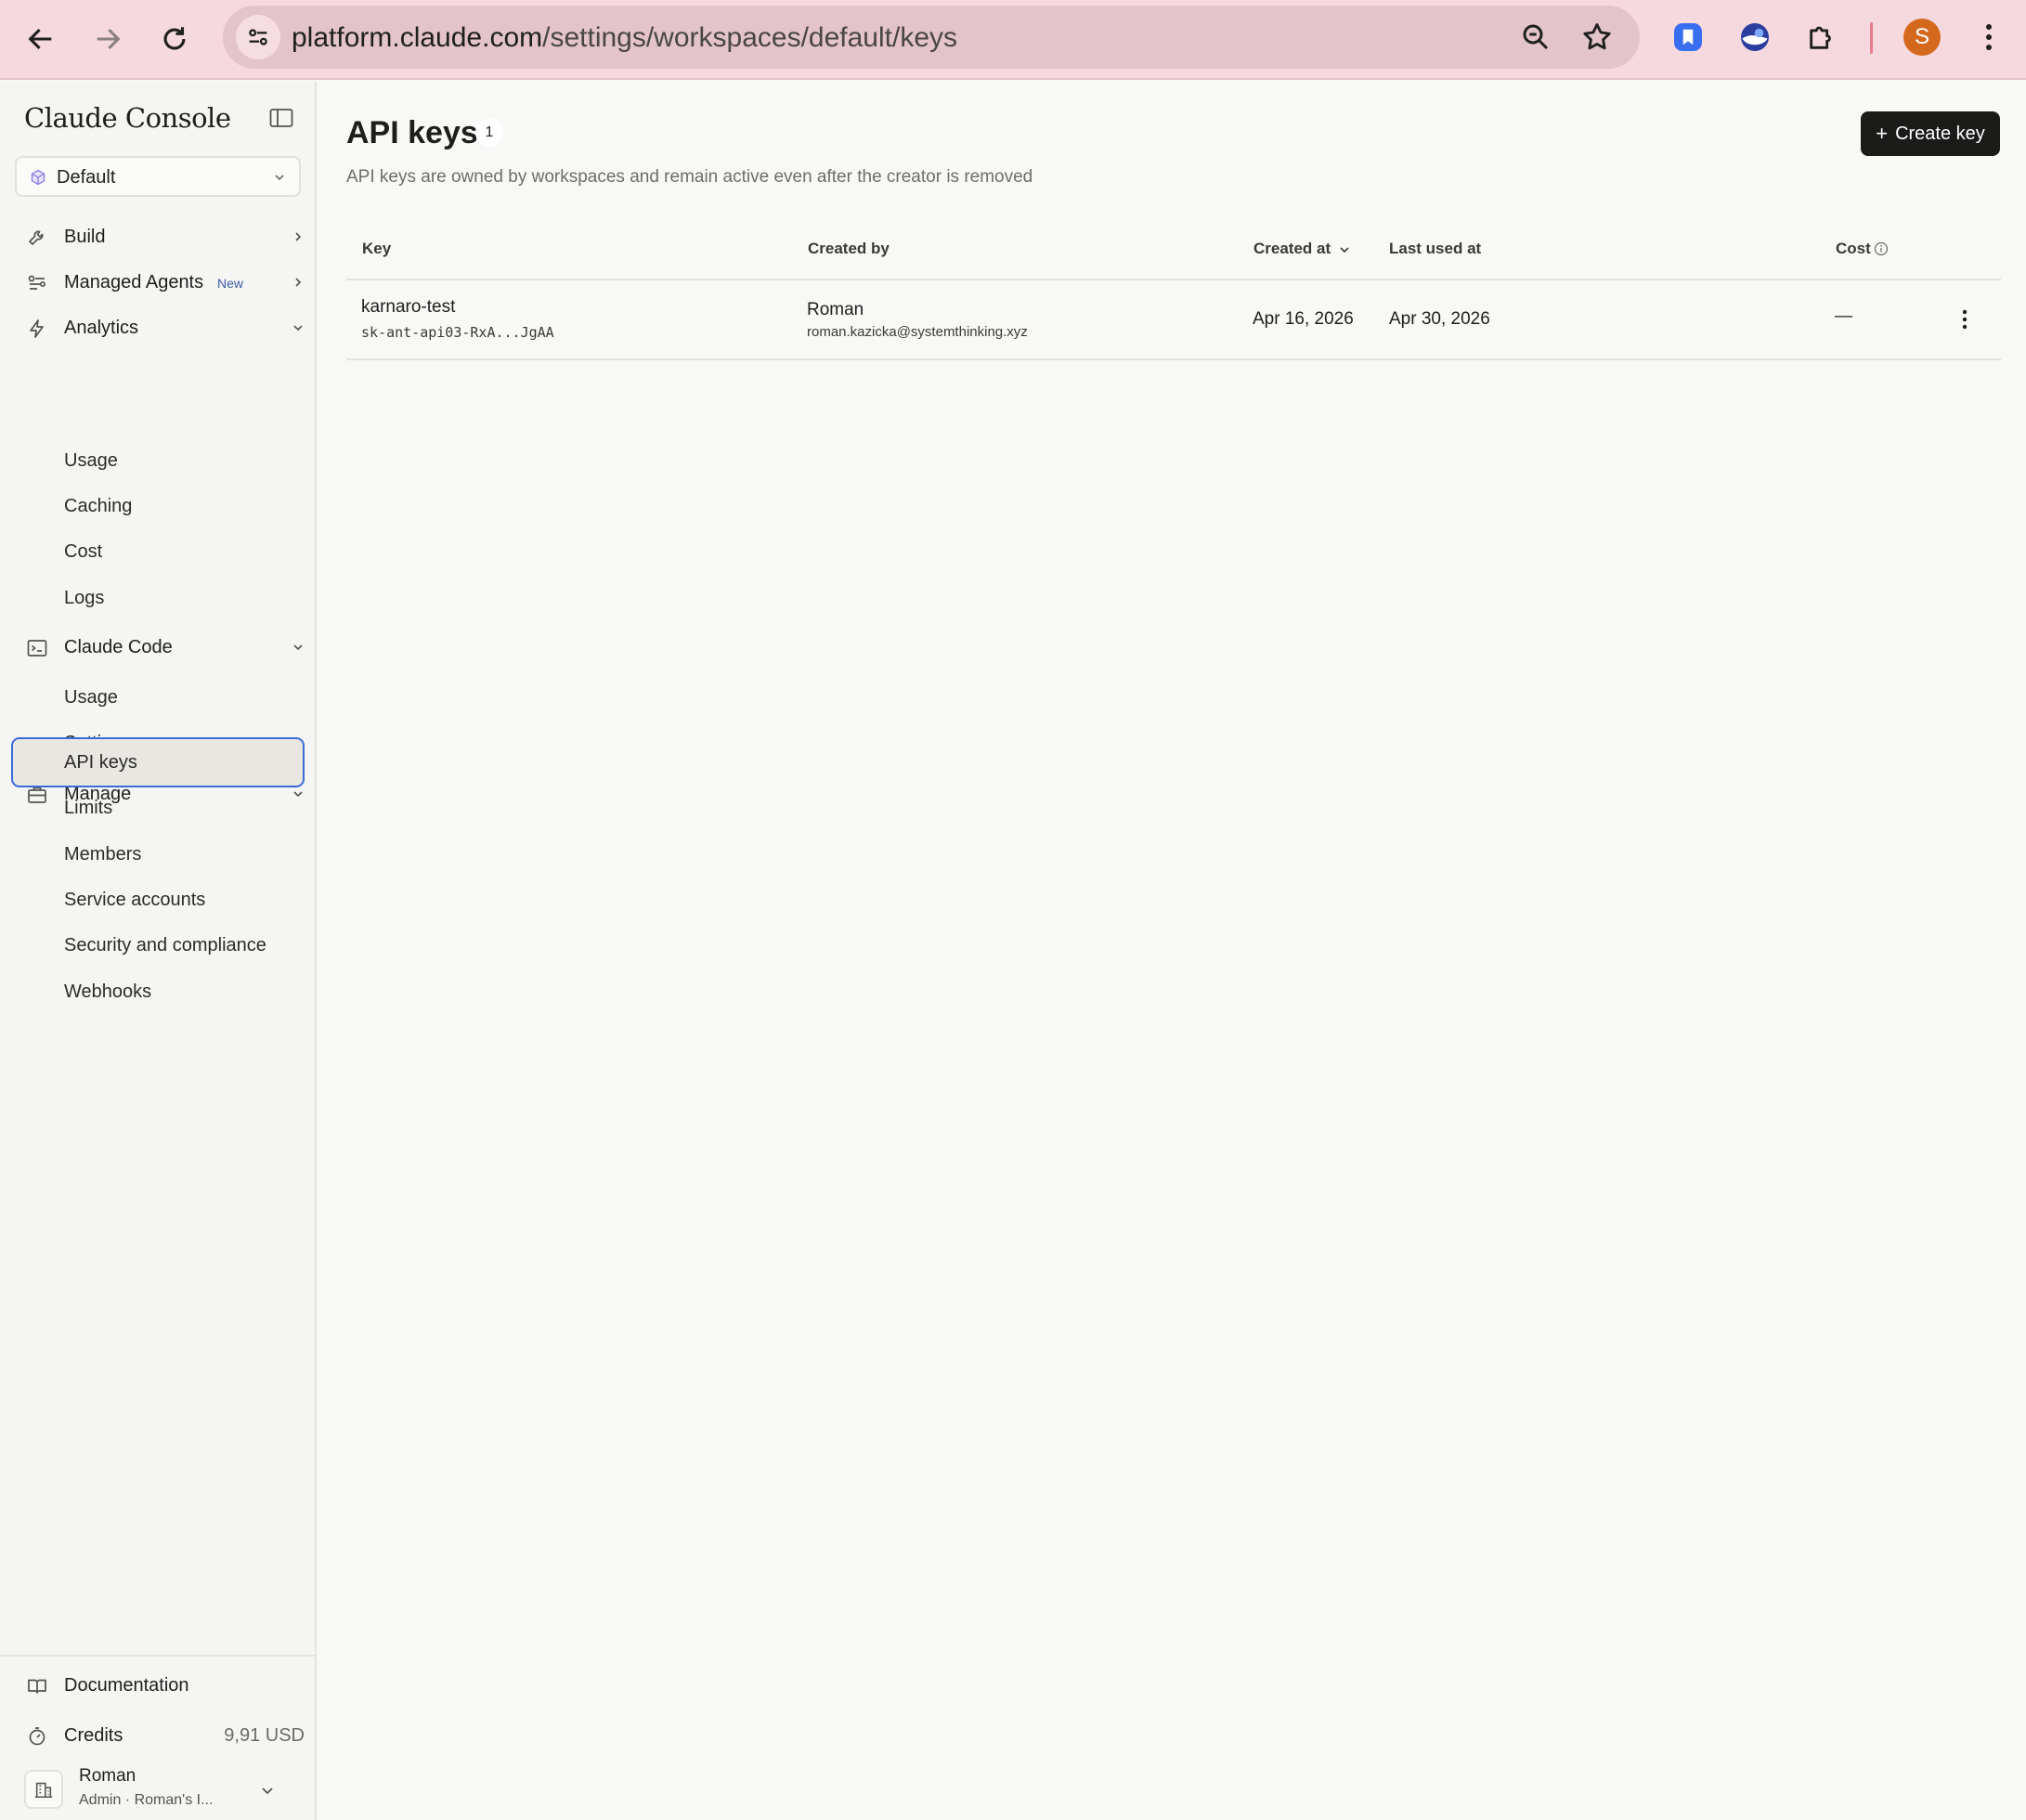  Describe the element at coordinates (835, 309) in the screenshot. I see `creator-name: Roman` at that location.